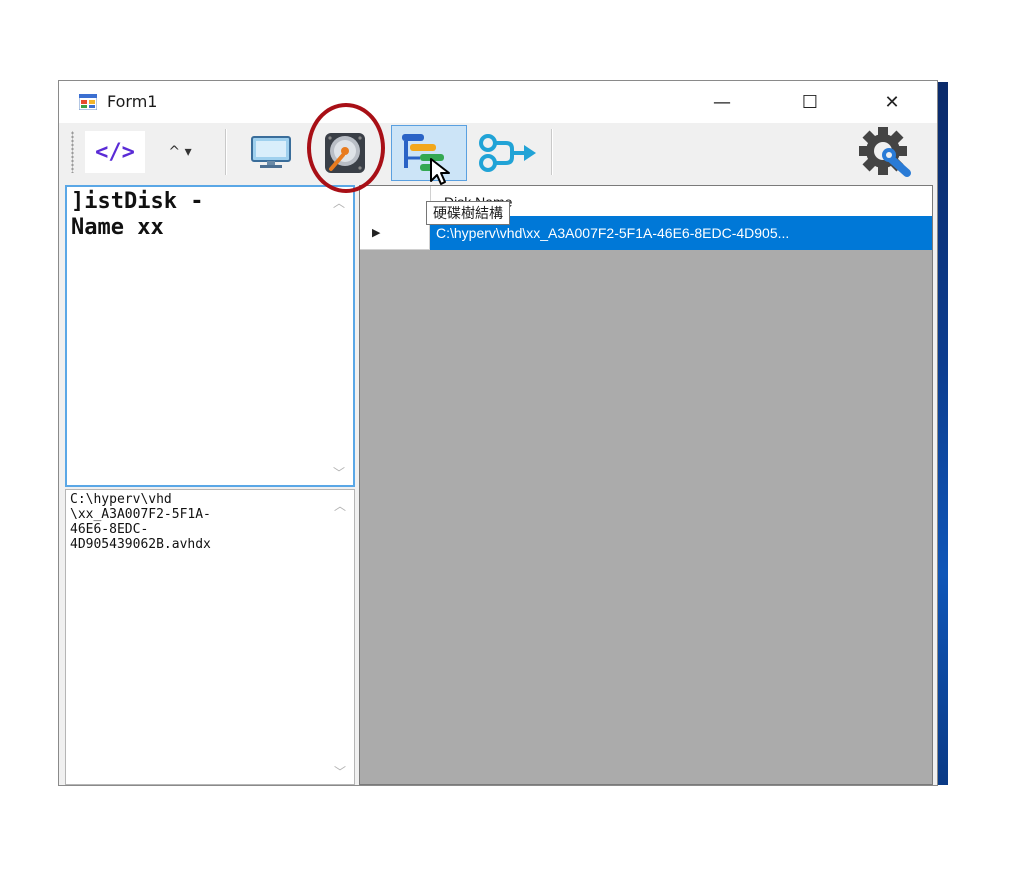  Describe the element at coordinates (346, 148) in the screenshot. I see `highlight-circle-annotation` at that location.